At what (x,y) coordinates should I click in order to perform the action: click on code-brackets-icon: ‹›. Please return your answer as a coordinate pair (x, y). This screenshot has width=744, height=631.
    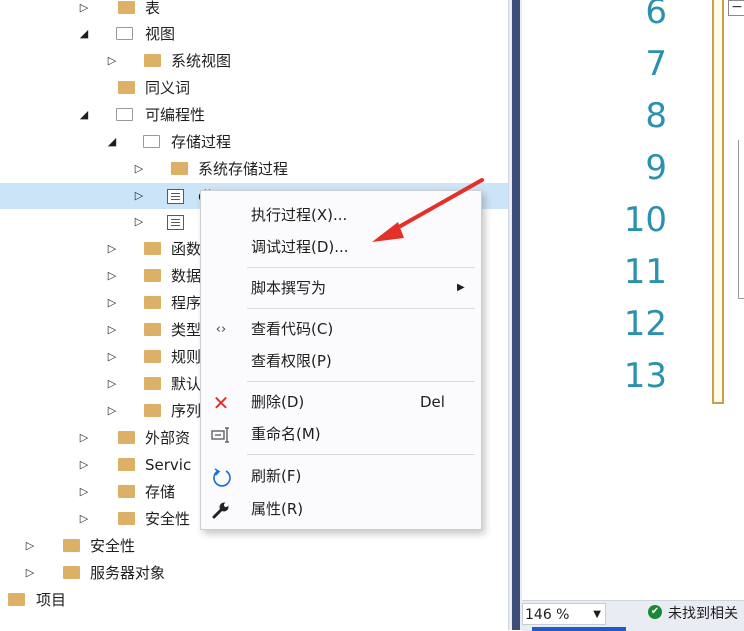
    Looking at the image, I should click on (221, 329).